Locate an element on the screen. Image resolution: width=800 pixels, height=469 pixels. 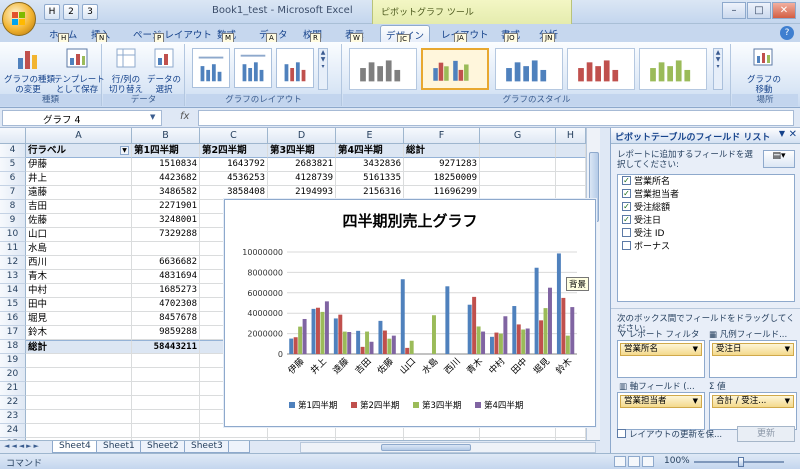
cell: 6636682 is located at coordinates (166, 263).